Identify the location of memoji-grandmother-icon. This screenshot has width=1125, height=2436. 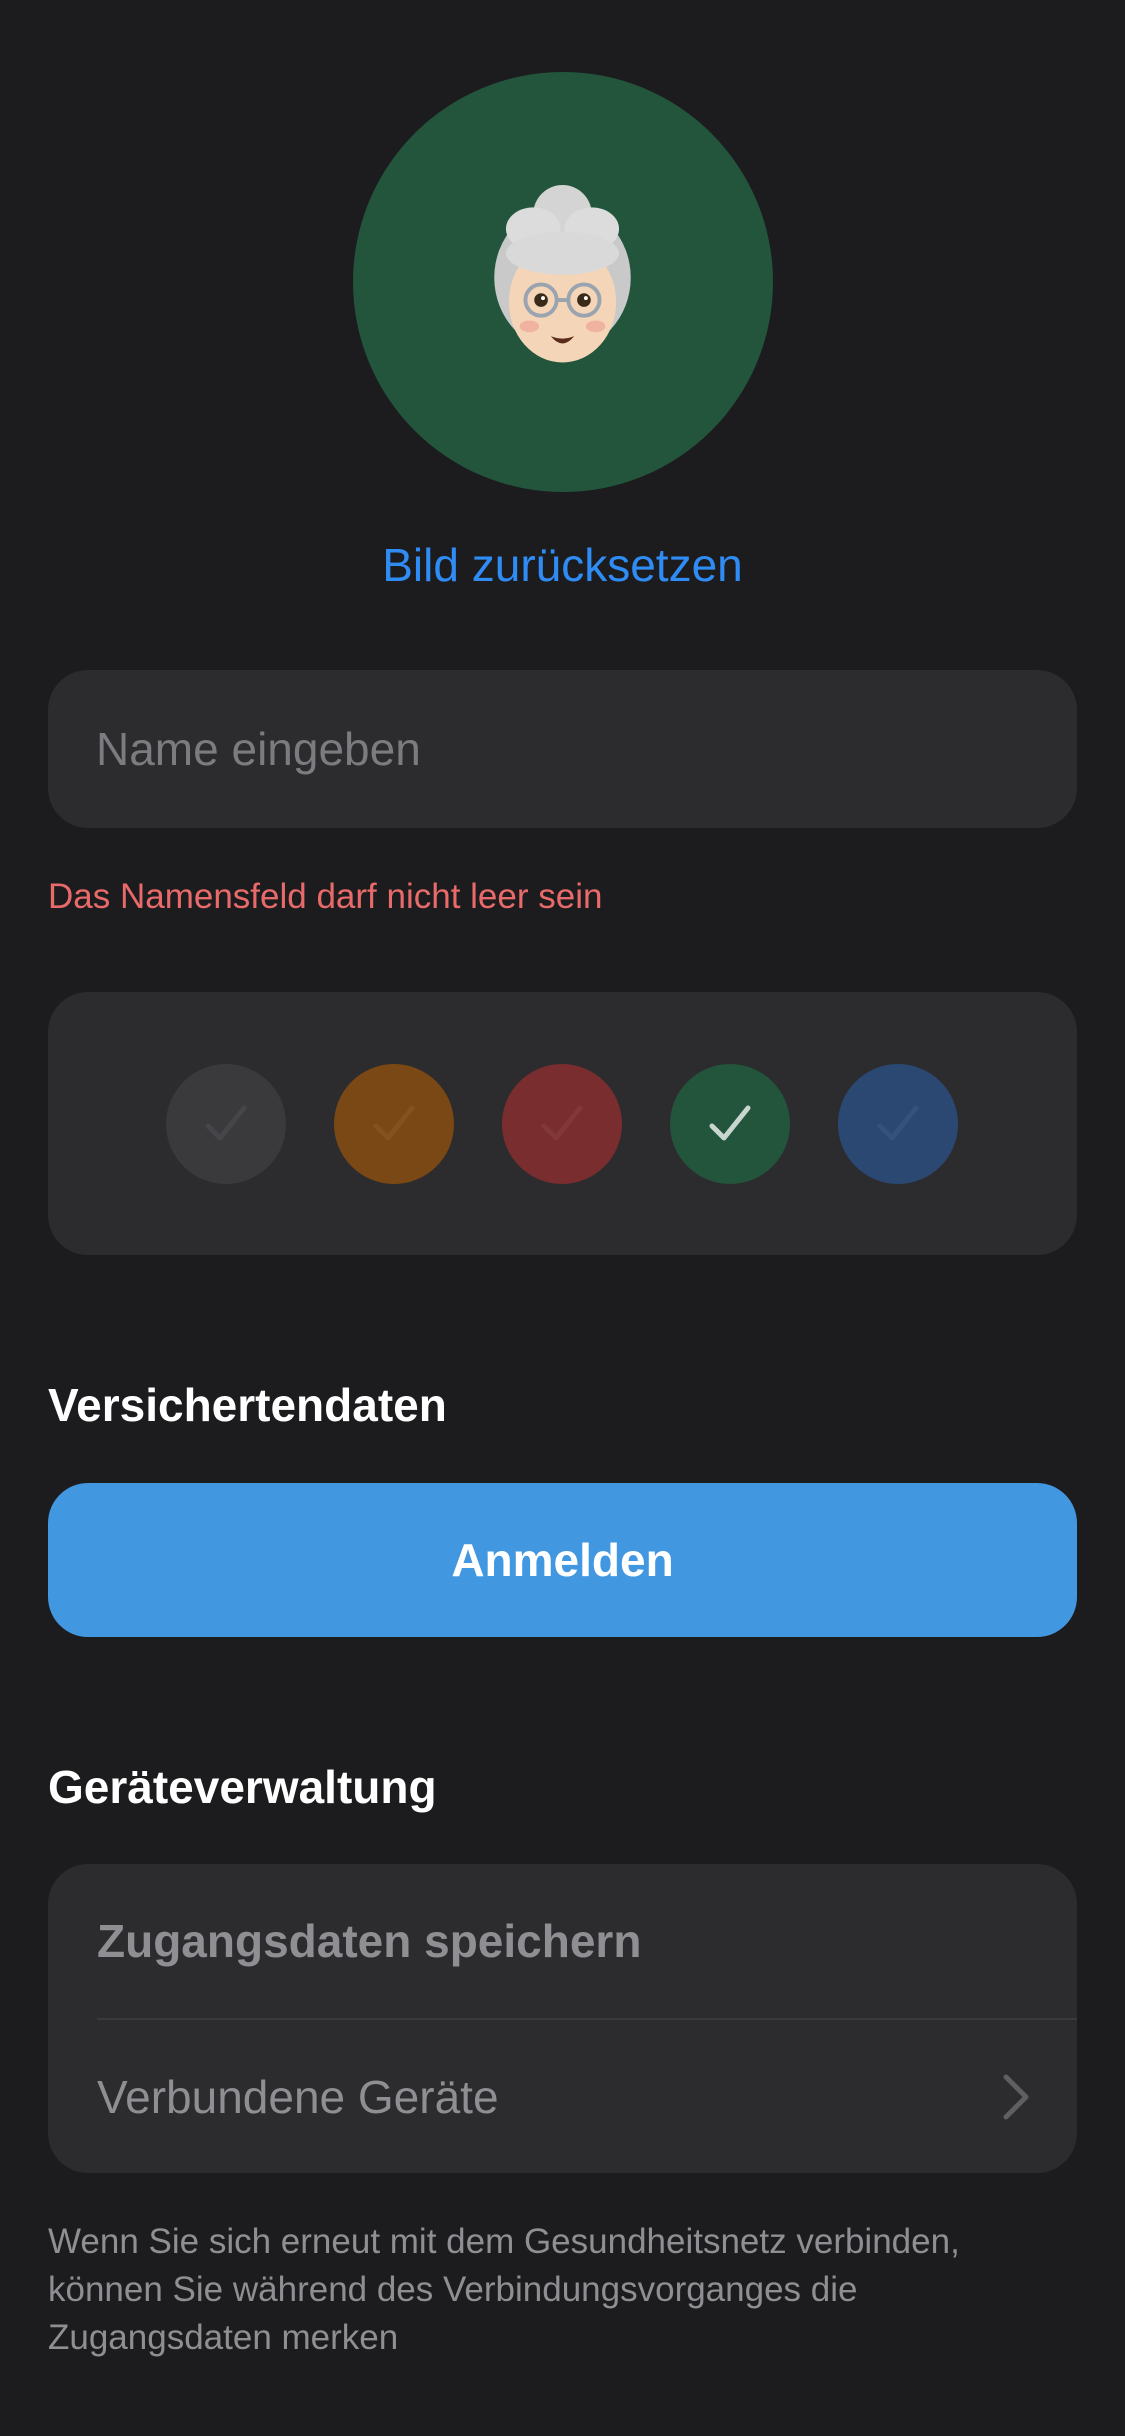
(562, 274).